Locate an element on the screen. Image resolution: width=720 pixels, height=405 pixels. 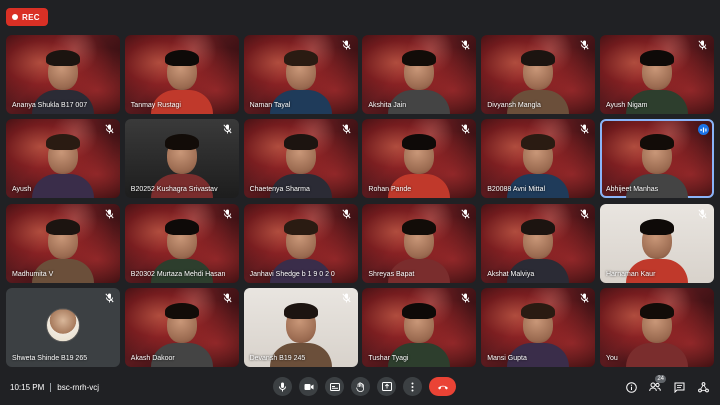
participant-tile: Shweta Shinde B19 265 is located at coordinates (63, 327).